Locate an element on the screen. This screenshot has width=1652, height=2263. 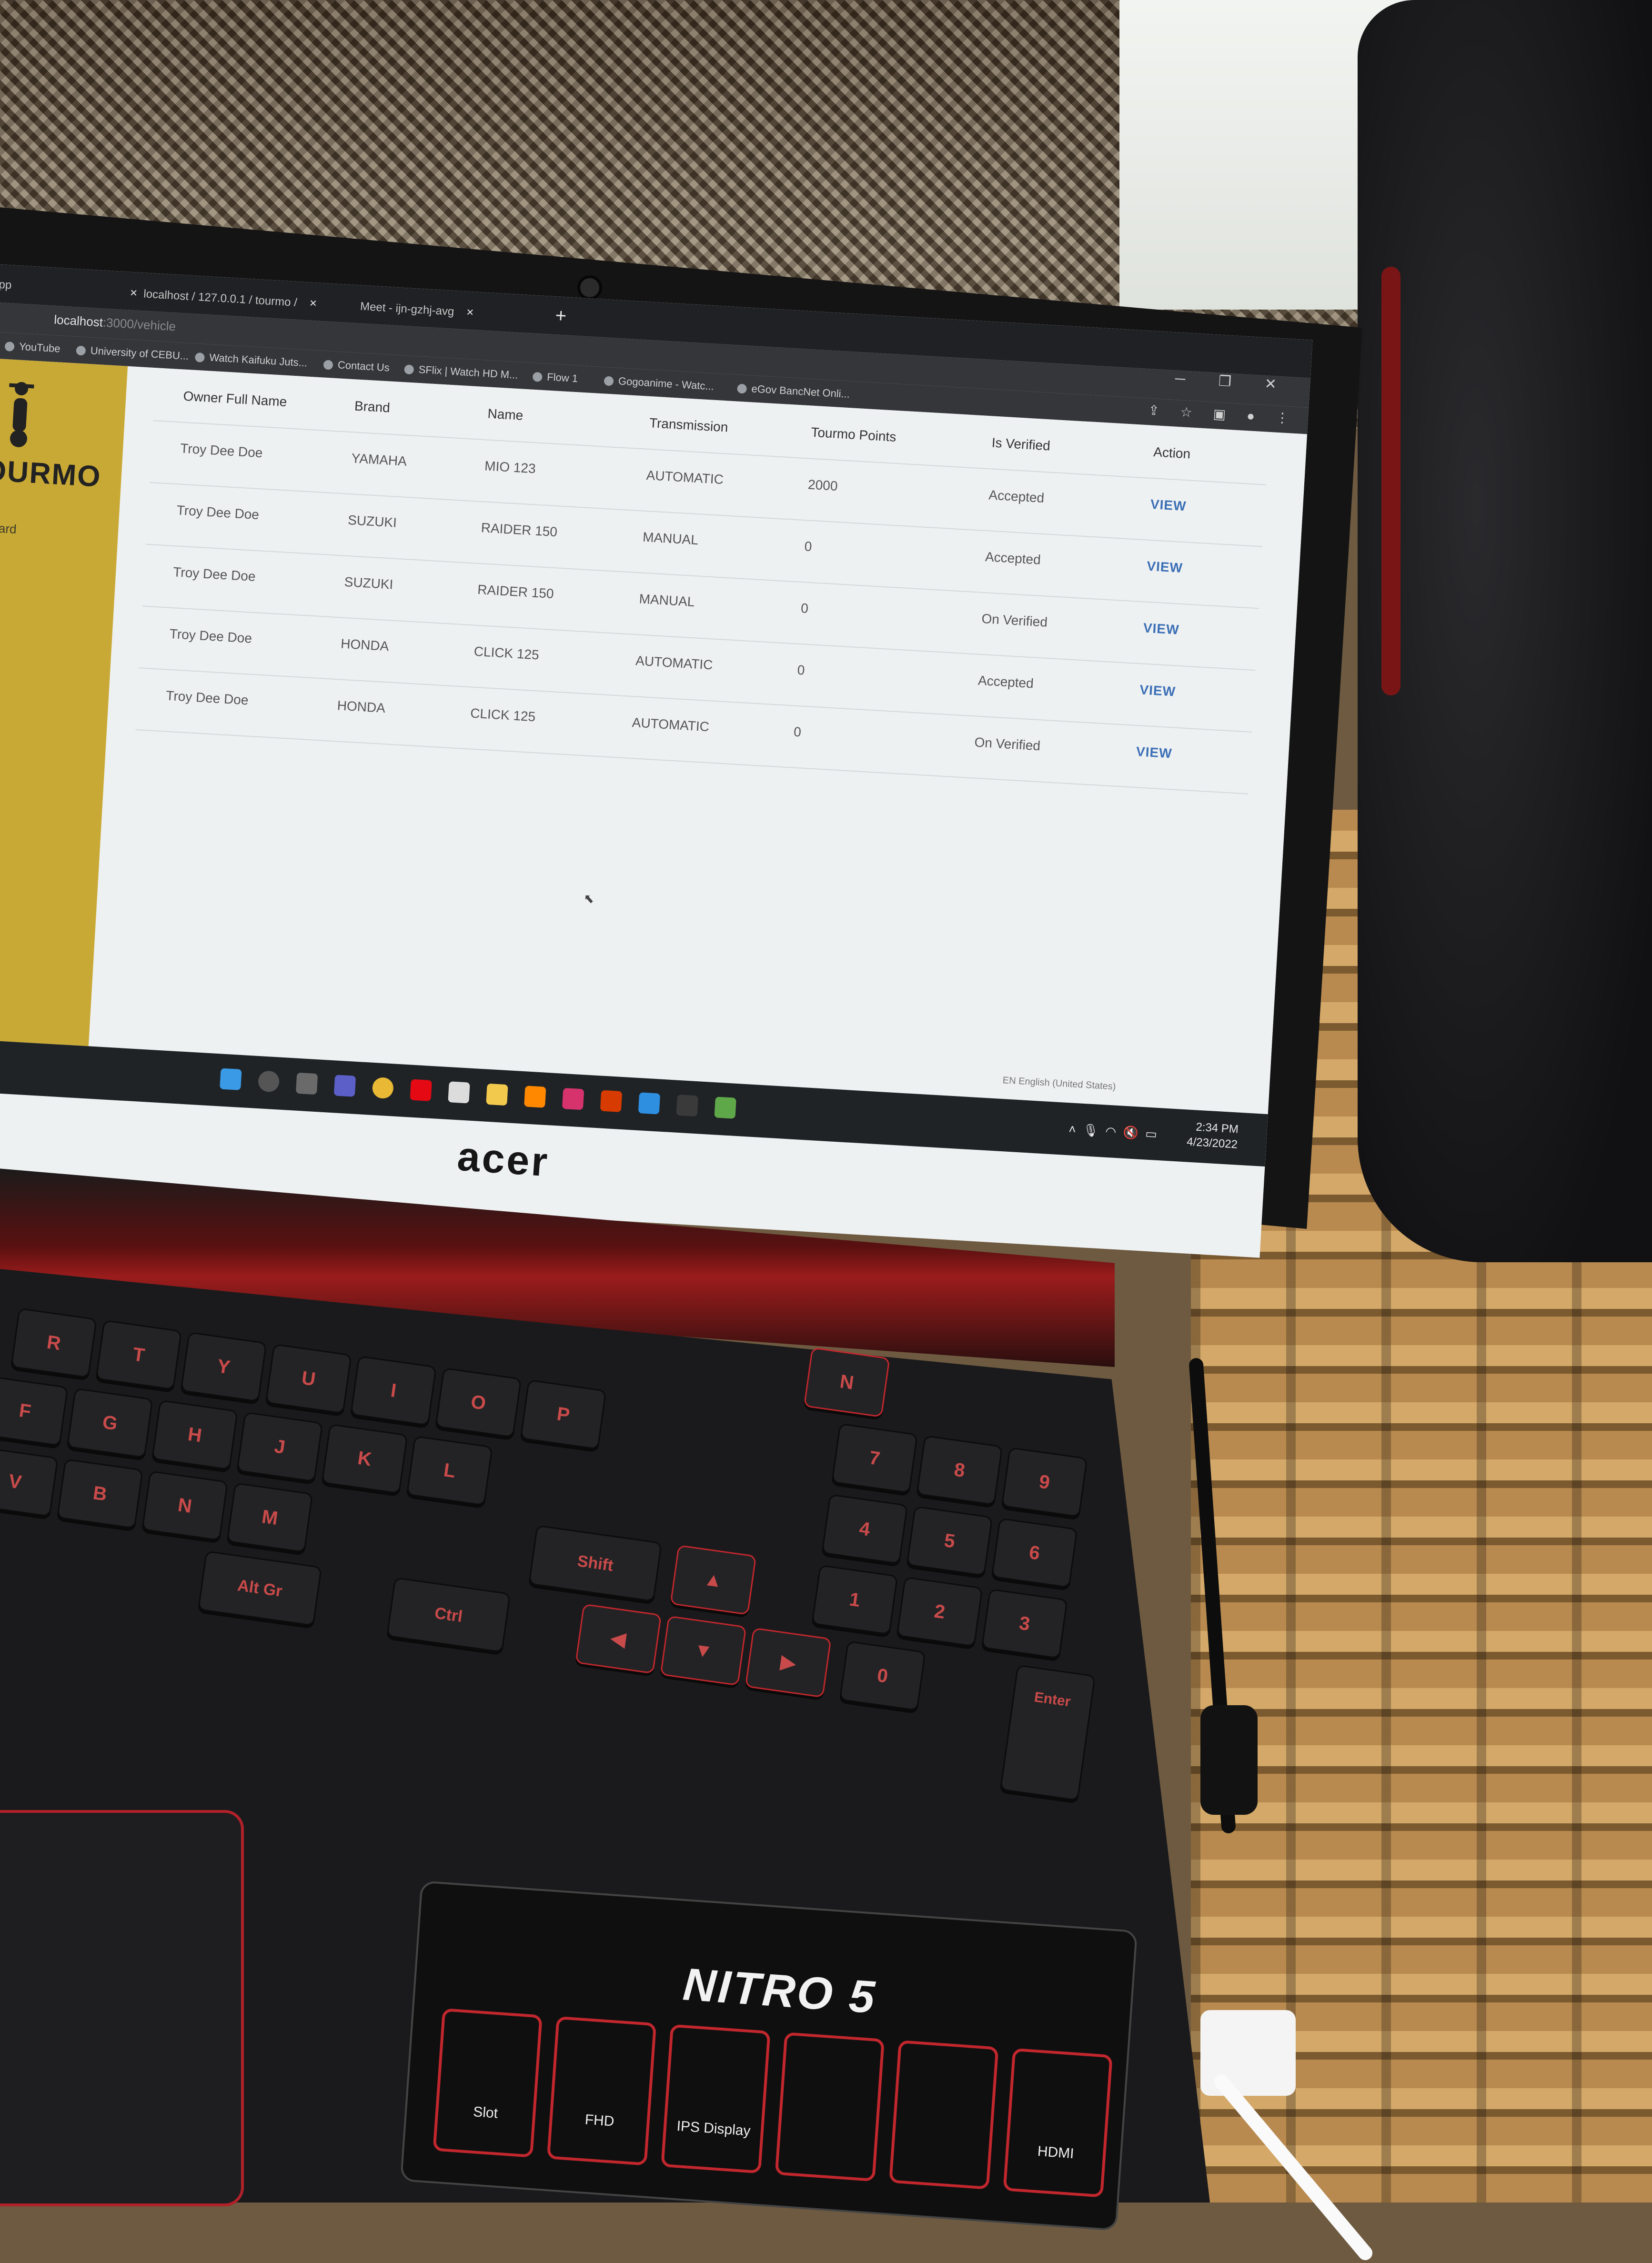
chrome-icon is located at coordinates (383, 1087).